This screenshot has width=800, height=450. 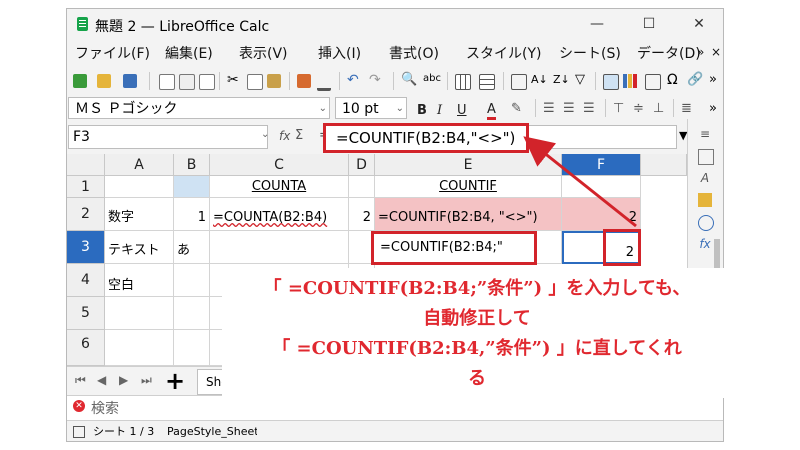 What do you see at coordinates (477, 288) in the screenshot?
I see `note-line-1: 「 =COUNTIF(B2:B4;”条件”) 」を入力しても、` at bounding box center [477, 288].